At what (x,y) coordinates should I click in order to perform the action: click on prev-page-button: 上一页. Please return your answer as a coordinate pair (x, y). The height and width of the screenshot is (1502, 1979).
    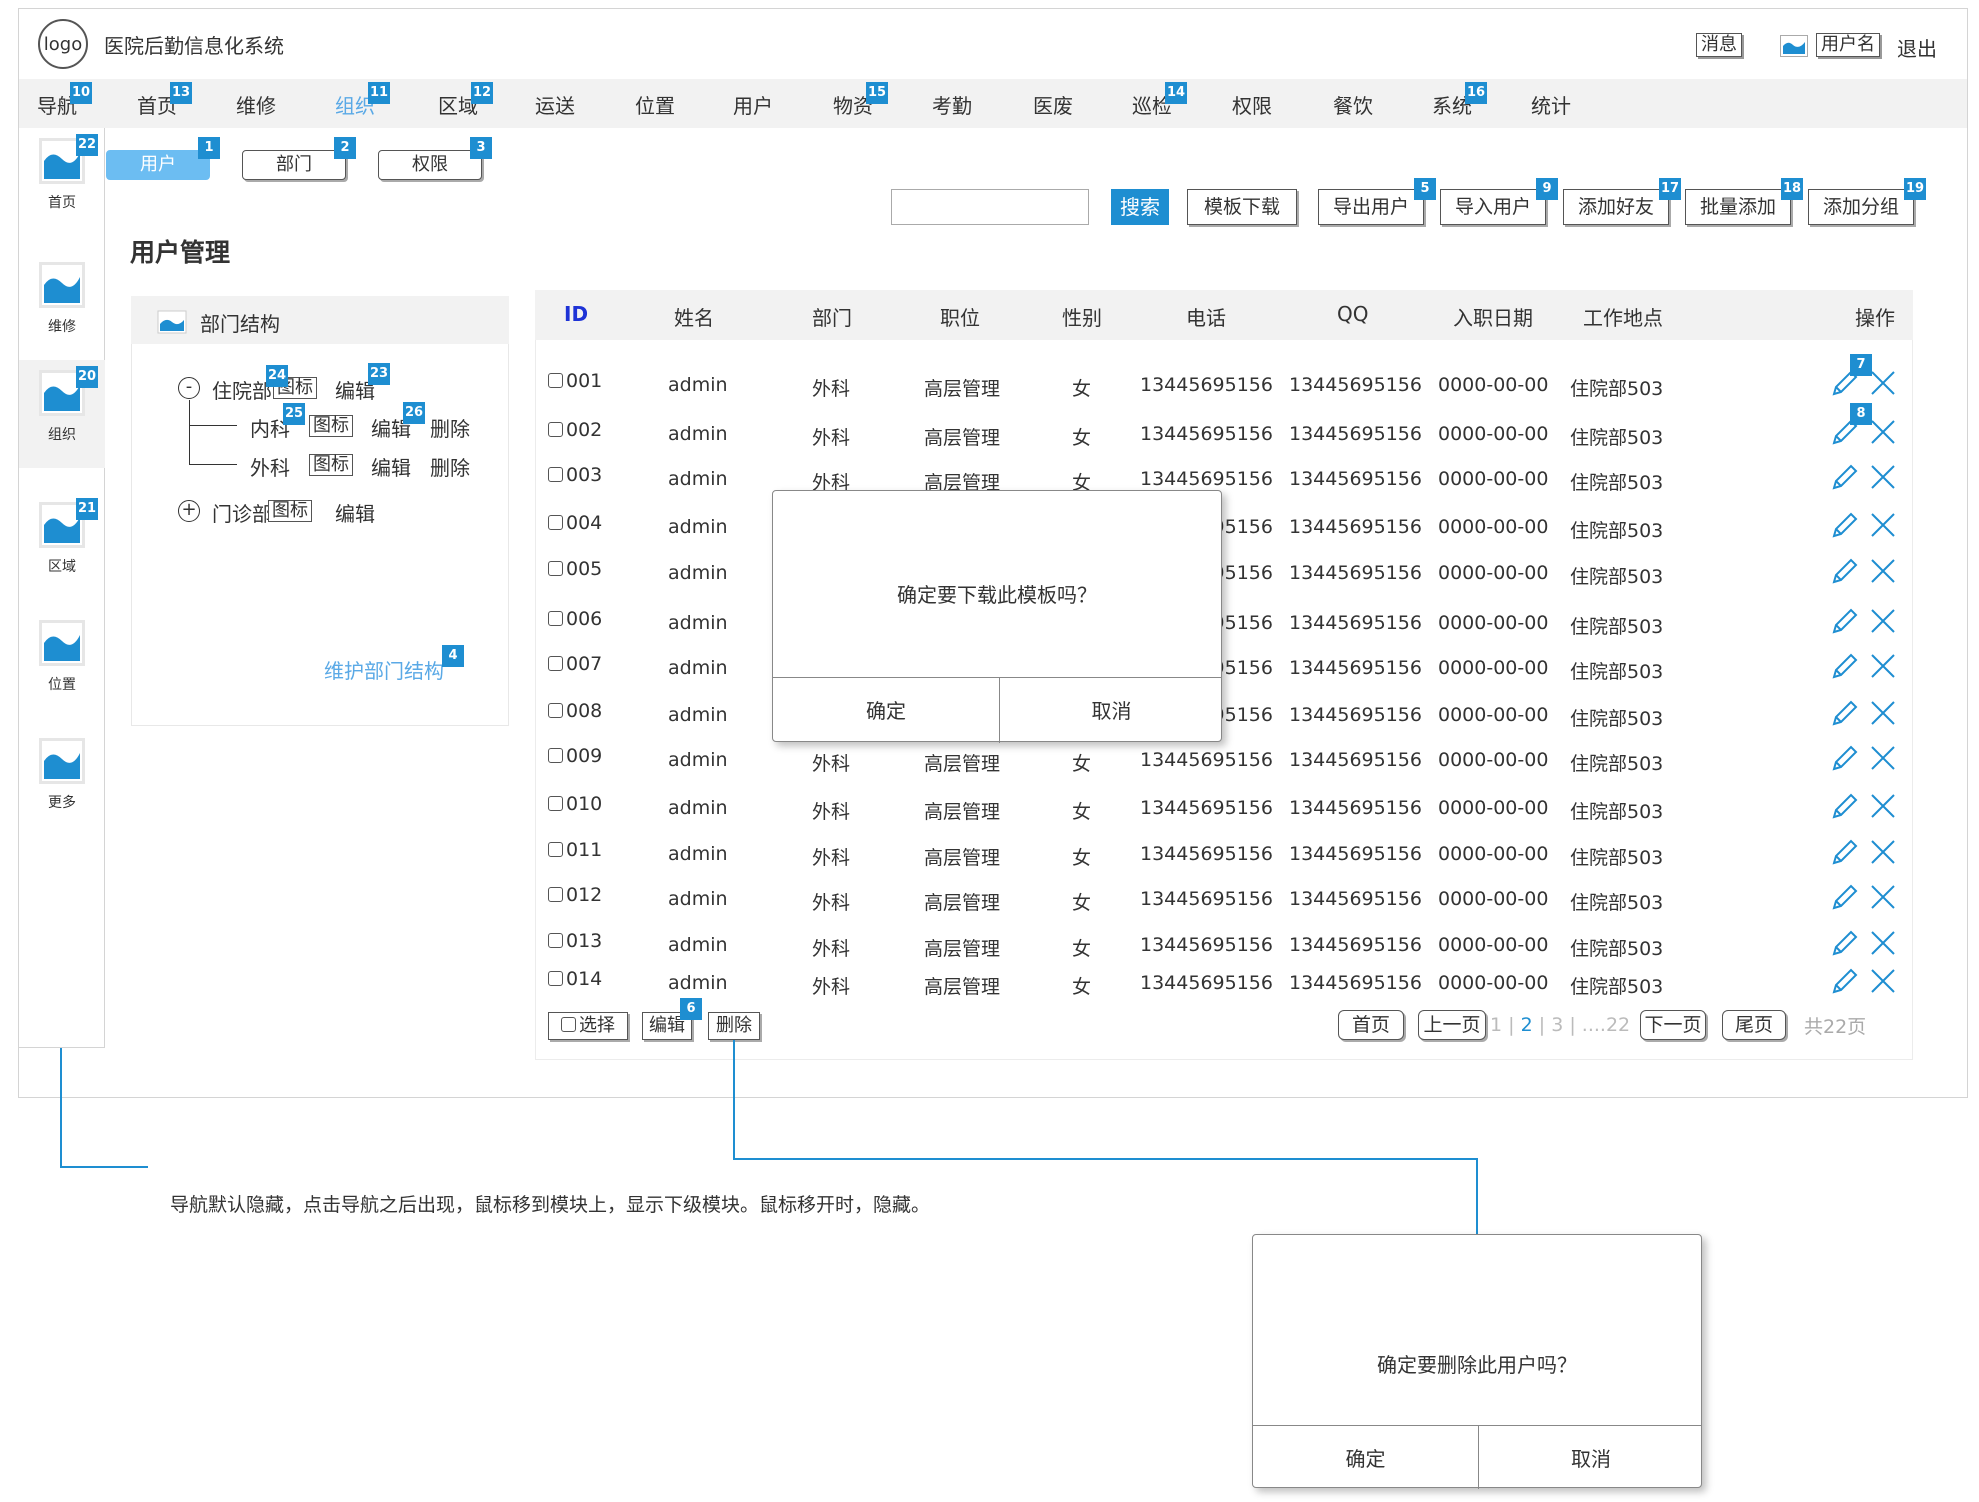
    Looking at the image, I should click on (1452, 1025).